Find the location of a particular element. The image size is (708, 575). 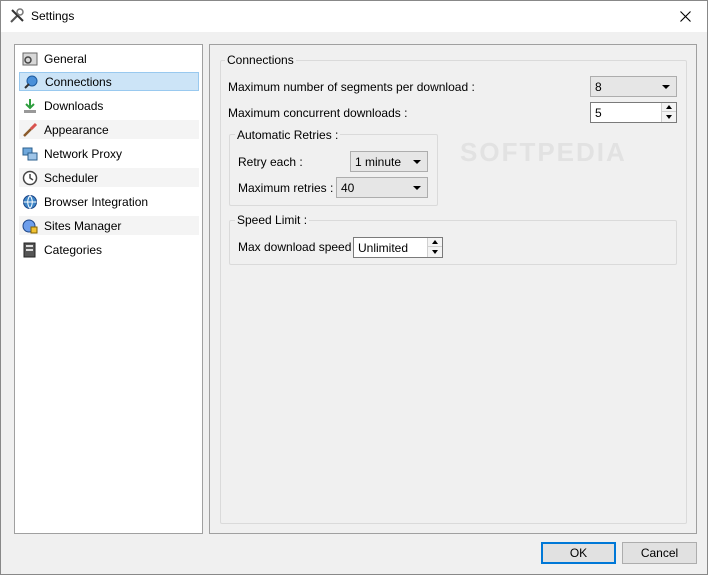

max-speed-spinbox: Unlimited is located at coordinates (398, 247).